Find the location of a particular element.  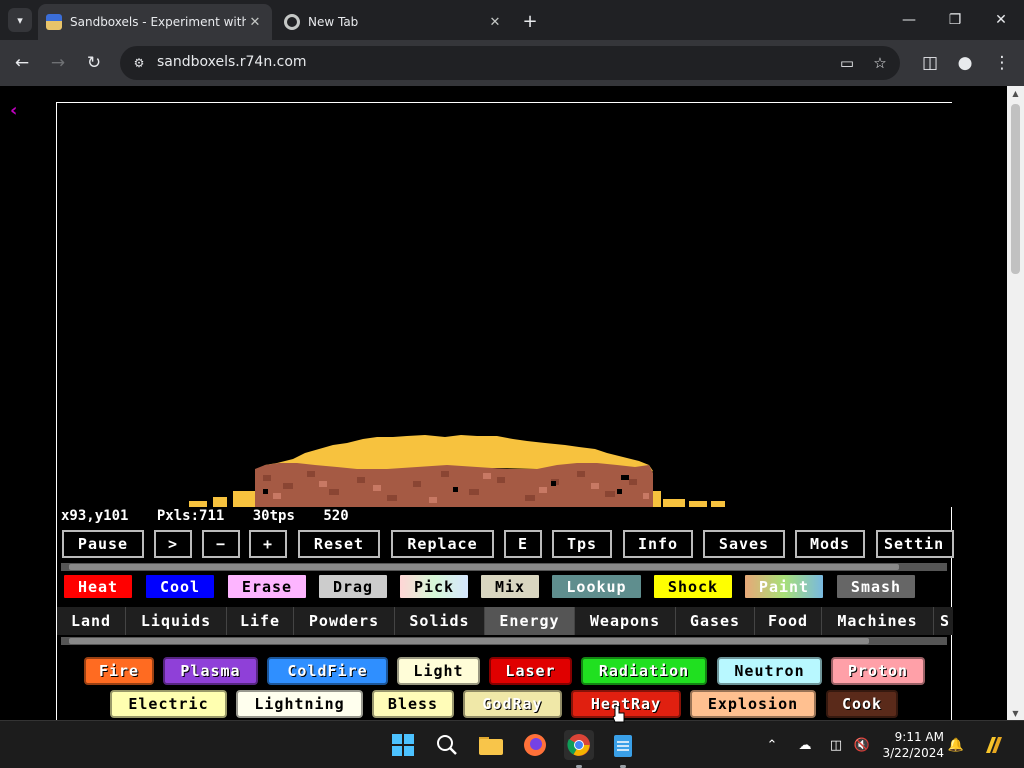

element-godray: GodRay is located at coordinates (512, 704).